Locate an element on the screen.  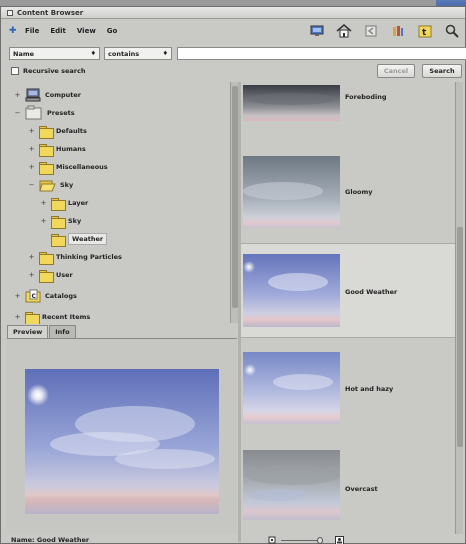
list-item: Overcast is located at coordinates (348, 485).